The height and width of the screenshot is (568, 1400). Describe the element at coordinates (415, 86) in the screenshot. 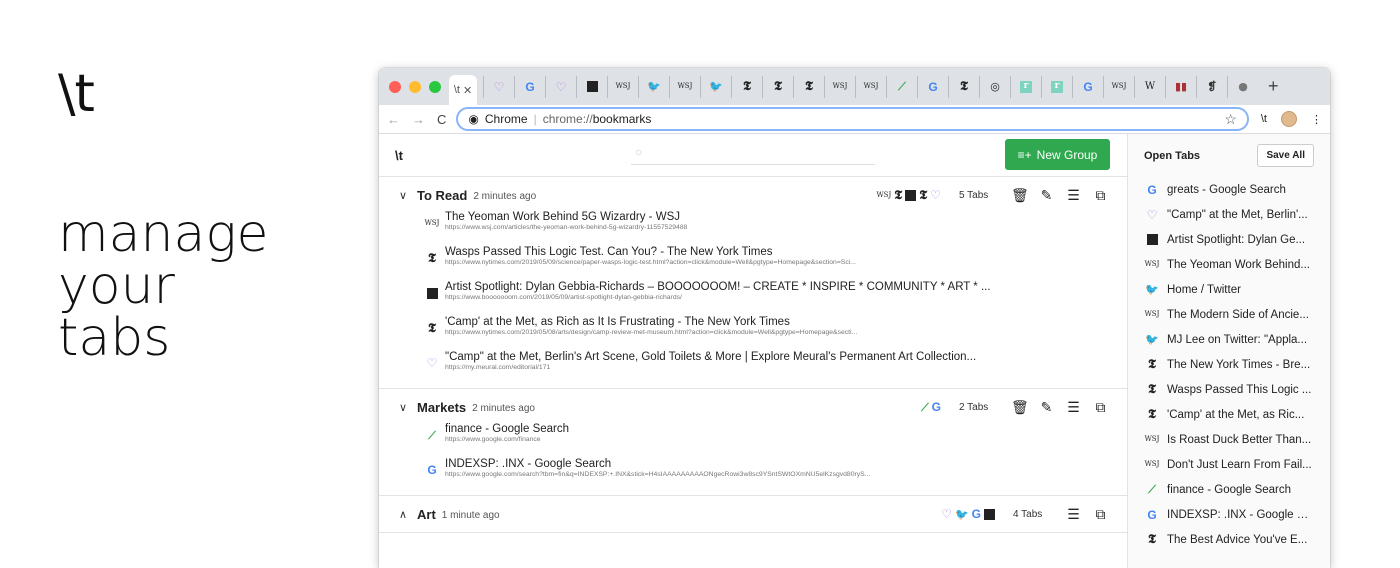

I see `minimize-window-button` at that location.